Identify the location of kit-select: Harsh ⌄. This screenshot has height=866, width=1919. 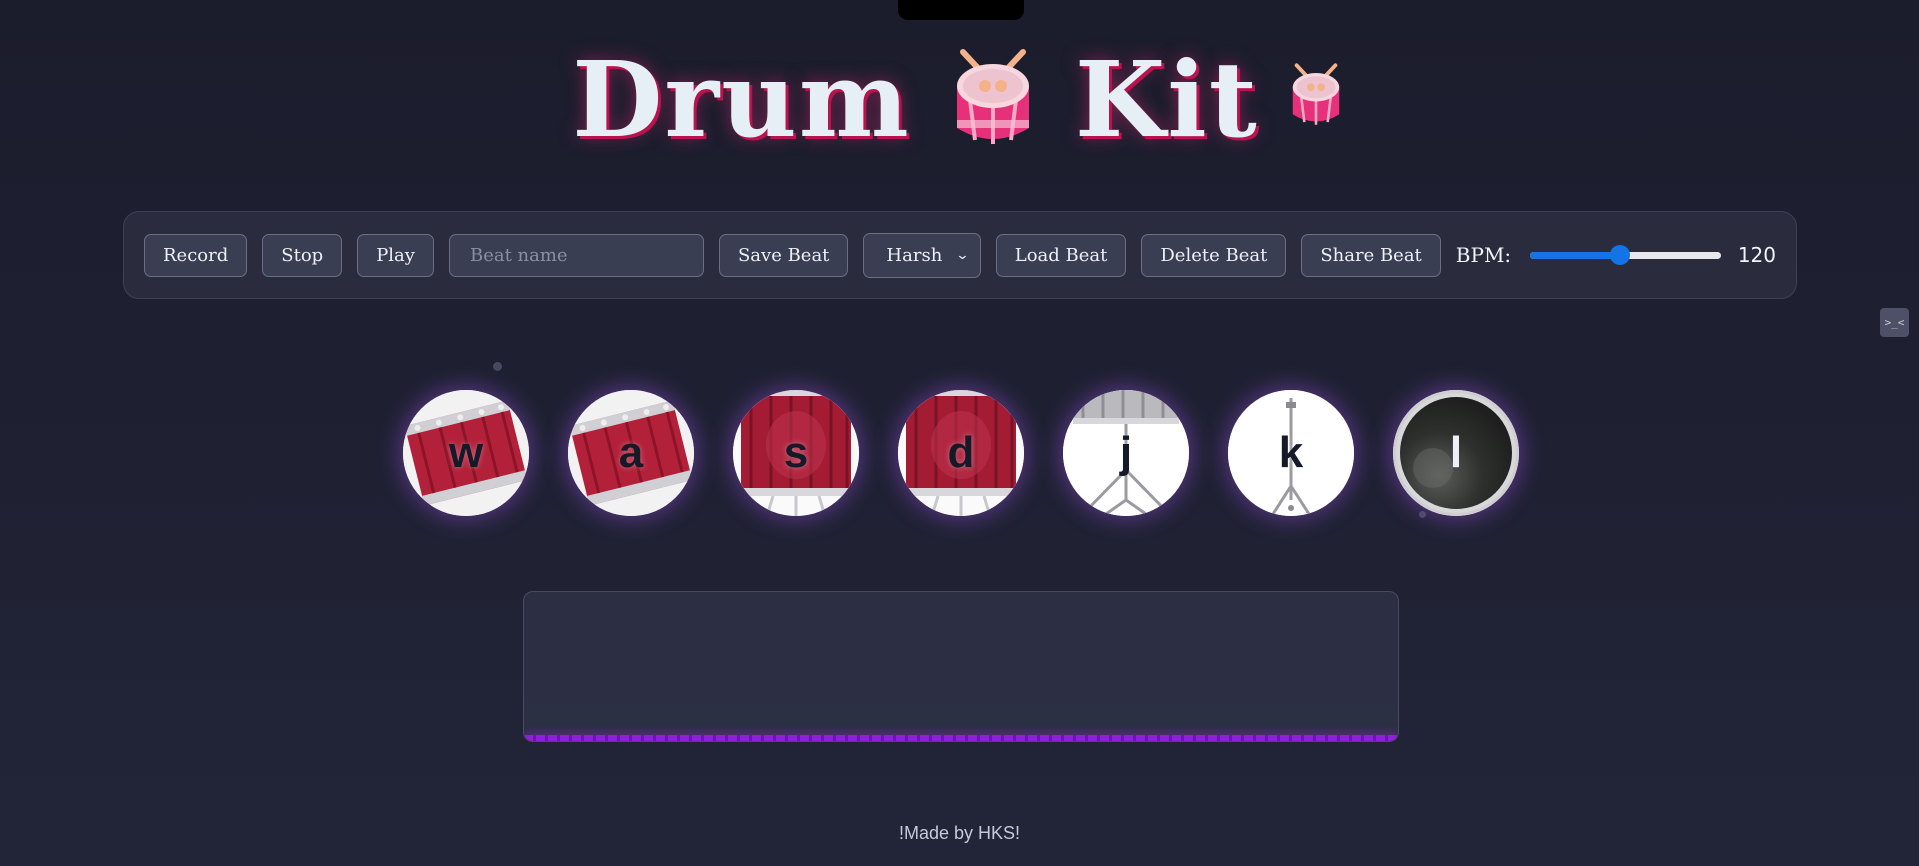
(922, 255).